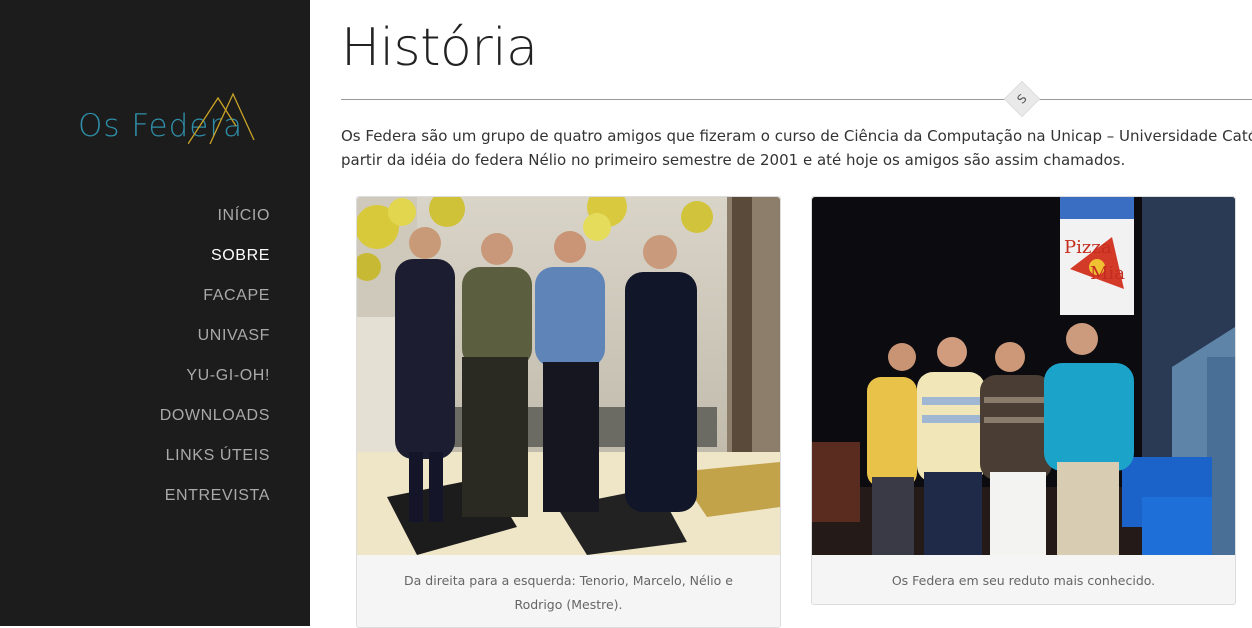  I want to click on title-divider, so click(796, 99).